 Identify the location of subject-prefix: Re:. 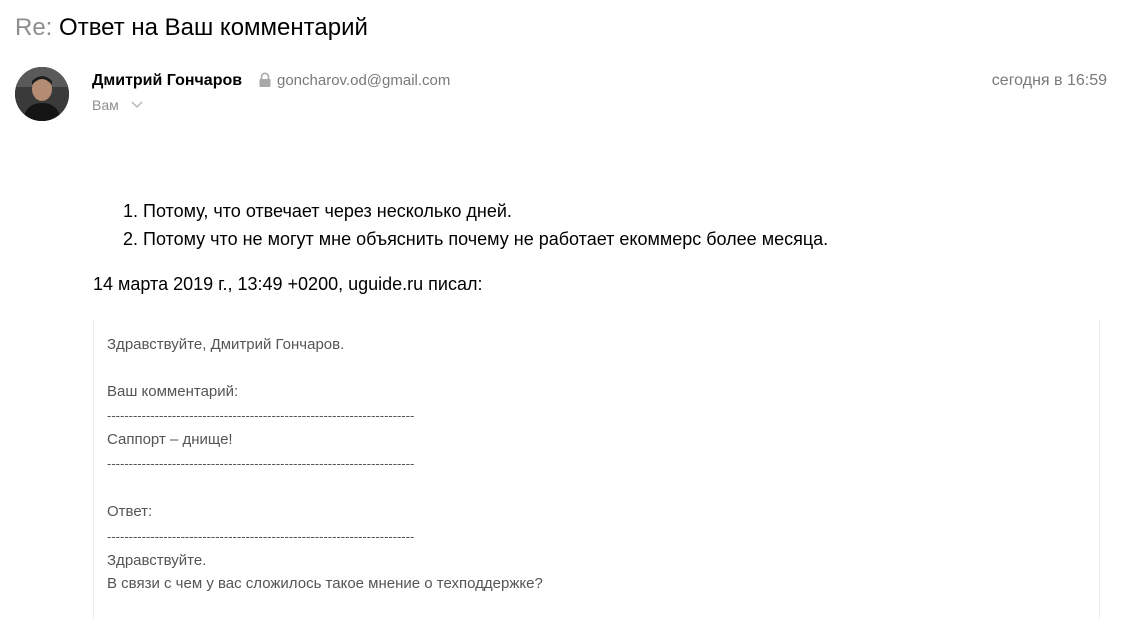
(34, 27).